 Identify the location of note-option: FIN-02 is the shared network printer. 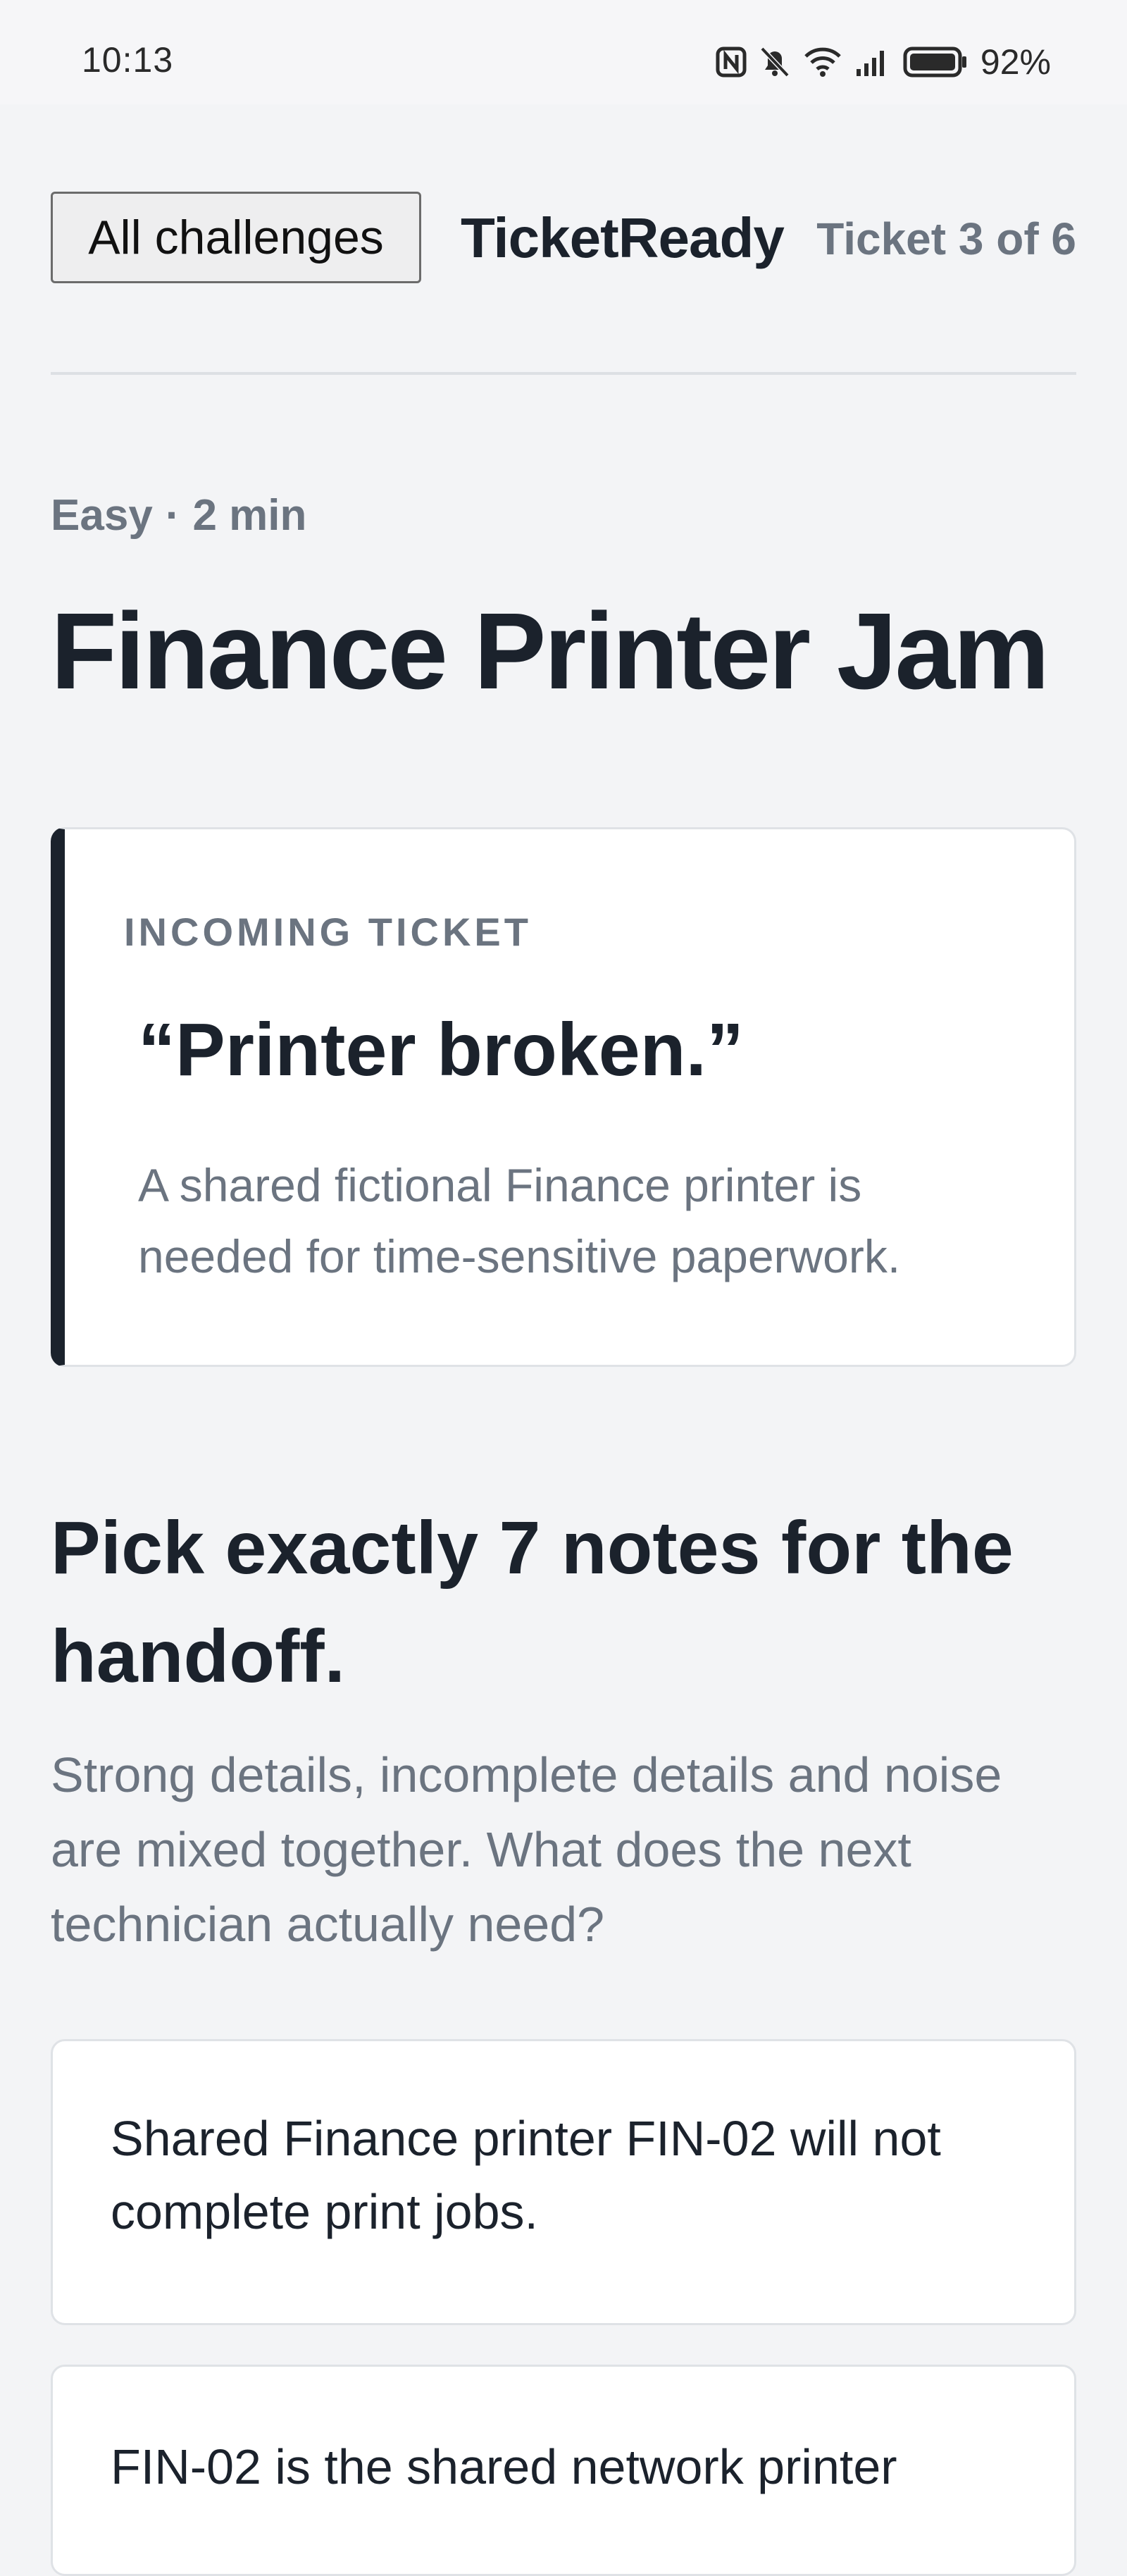
(563, 2470).